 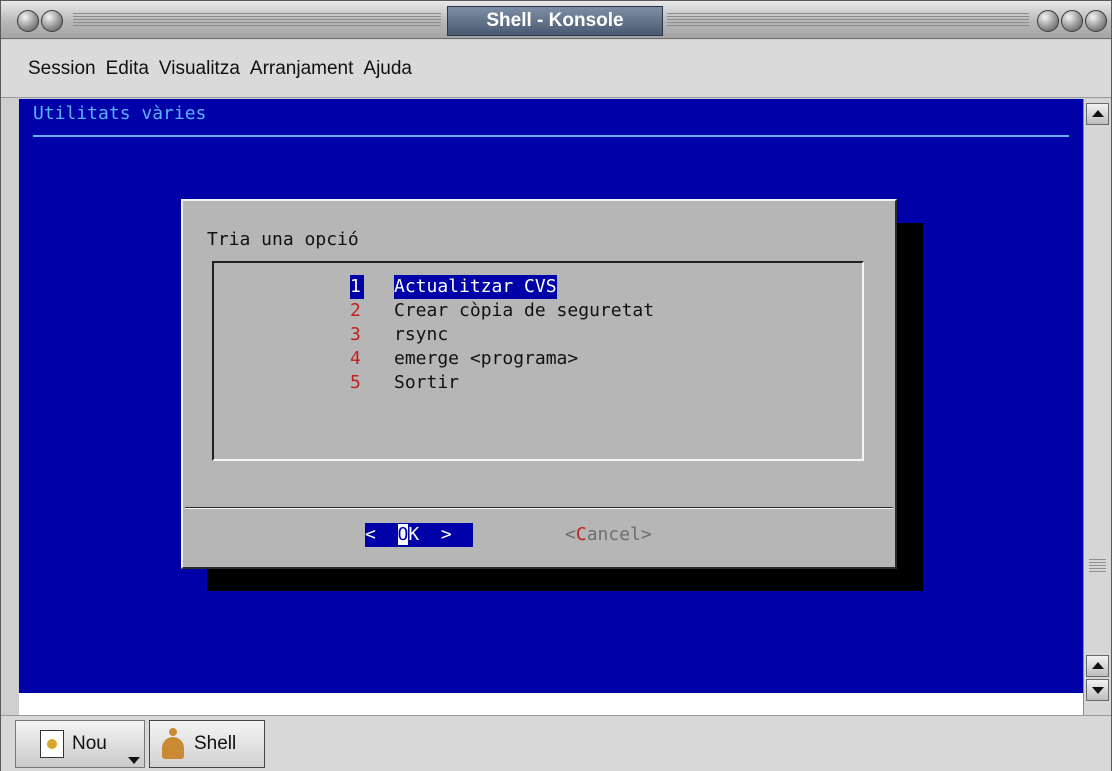 What do you see at coordinates (421, 334) in the screenshot?
I see `option-label: rsync` at bounding box center [421, 334].